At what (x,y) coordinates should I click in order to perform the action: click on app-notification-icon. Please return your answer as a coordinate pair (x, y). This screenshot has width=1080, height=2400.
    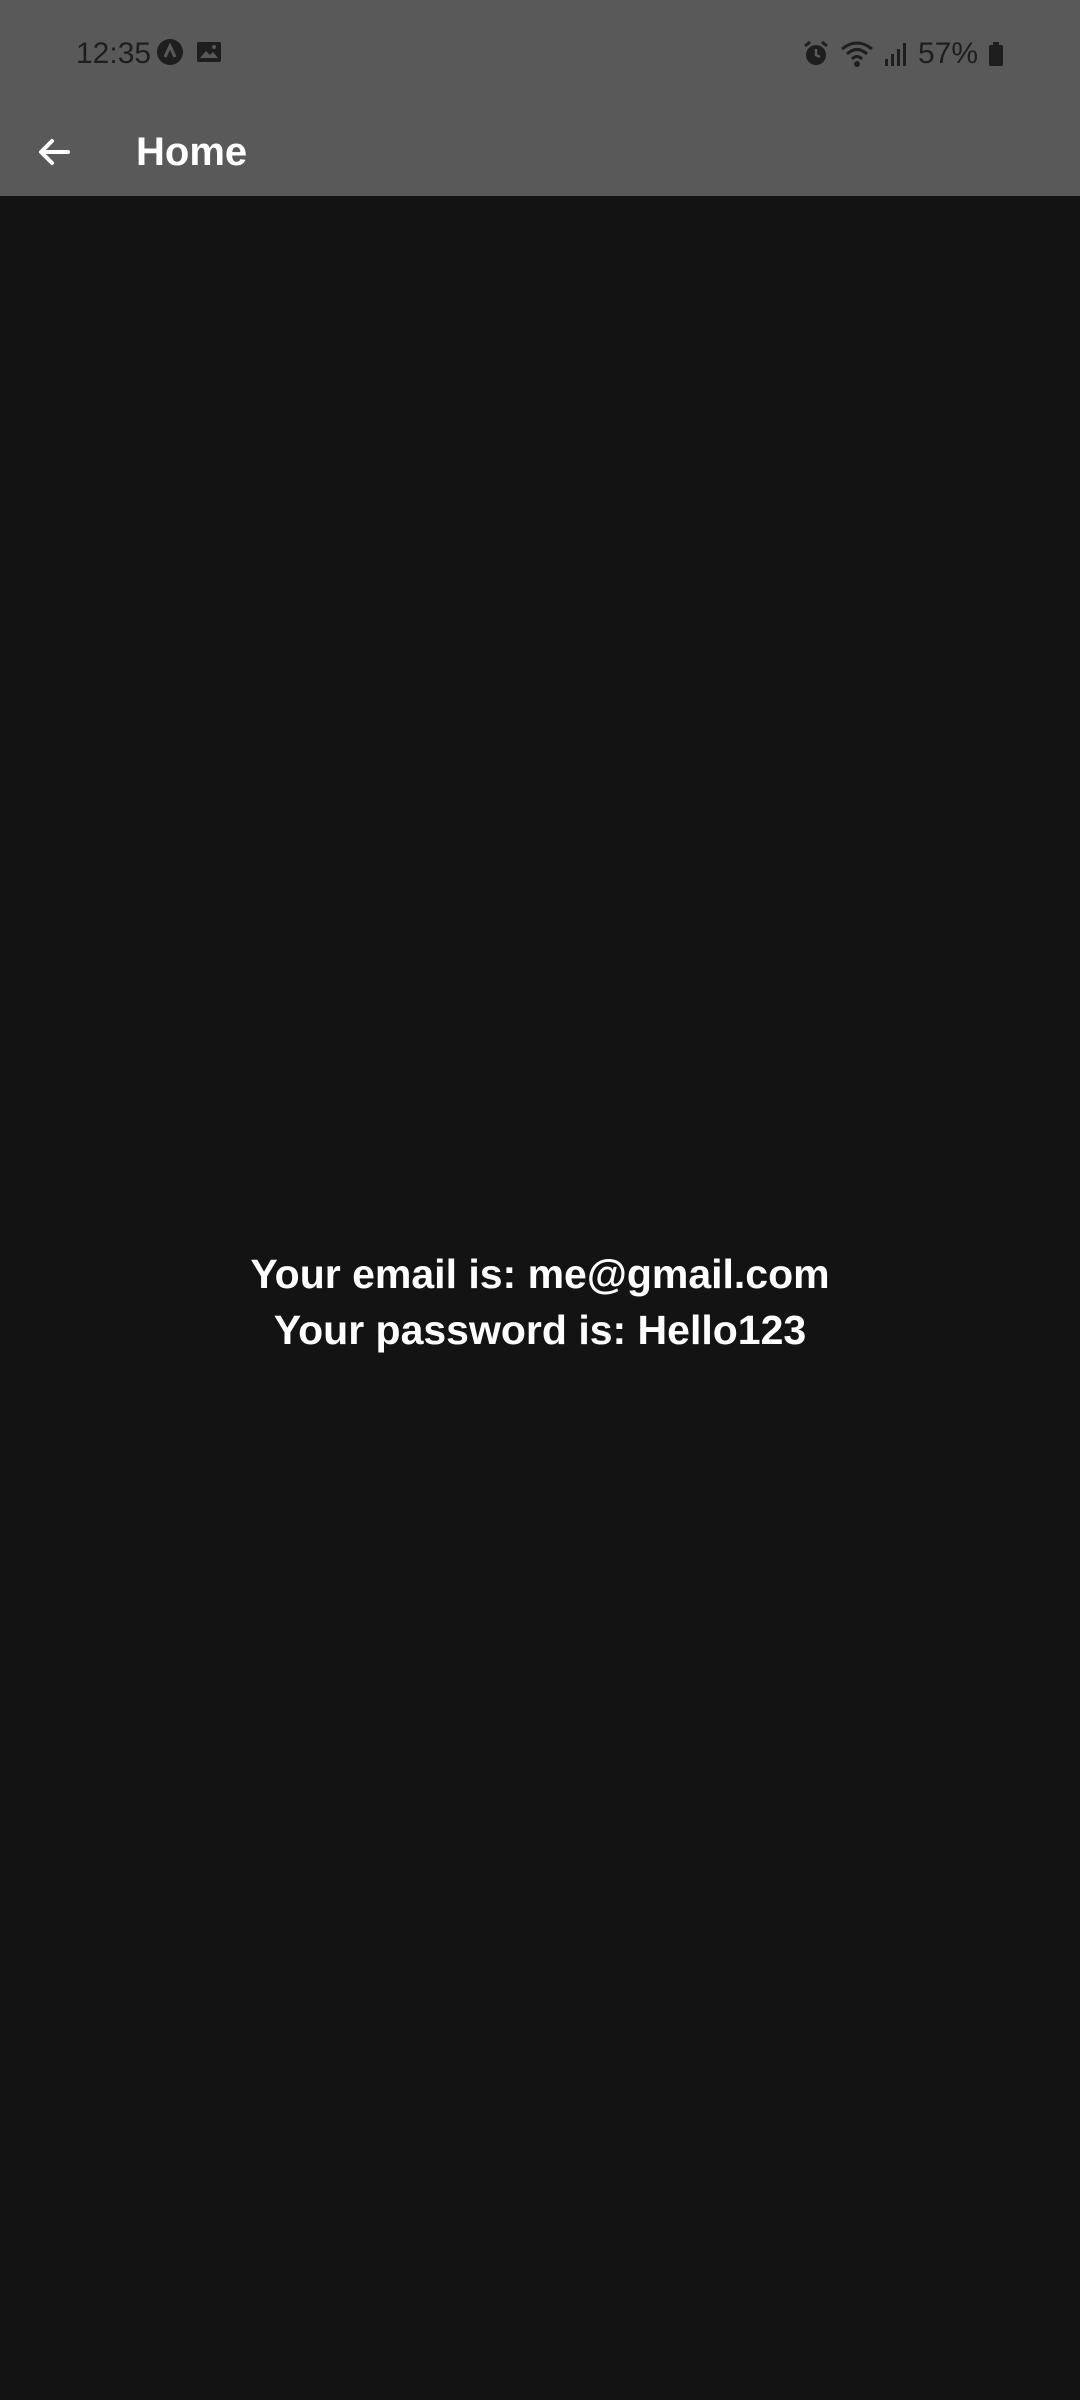
    Looking at the image, I should click on (170, 52).